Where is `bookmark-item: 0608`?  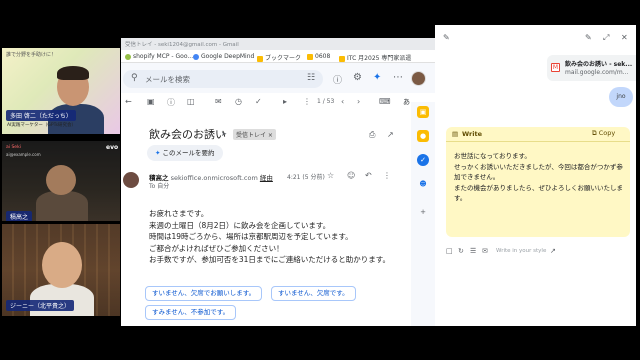
bookmark-item: 0608 is located at coordinates (318, 56).